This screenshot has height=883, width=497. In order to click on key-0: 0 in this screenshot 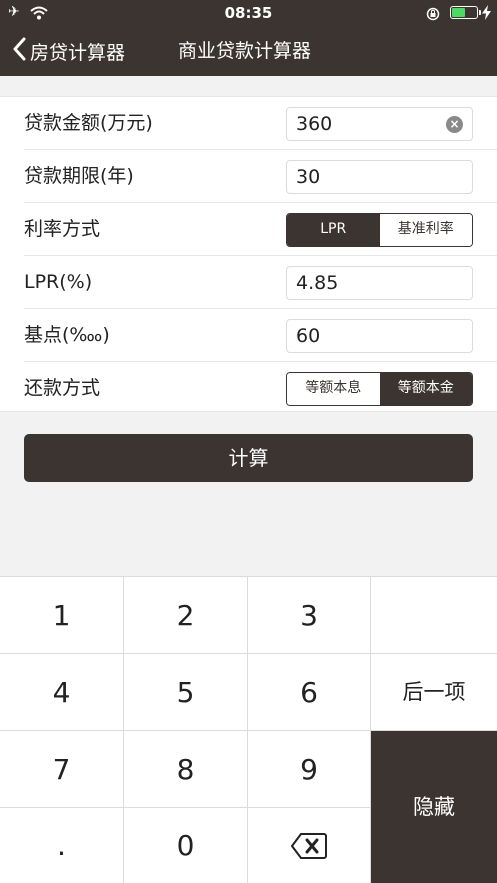, I will do `click(186, 845)`.